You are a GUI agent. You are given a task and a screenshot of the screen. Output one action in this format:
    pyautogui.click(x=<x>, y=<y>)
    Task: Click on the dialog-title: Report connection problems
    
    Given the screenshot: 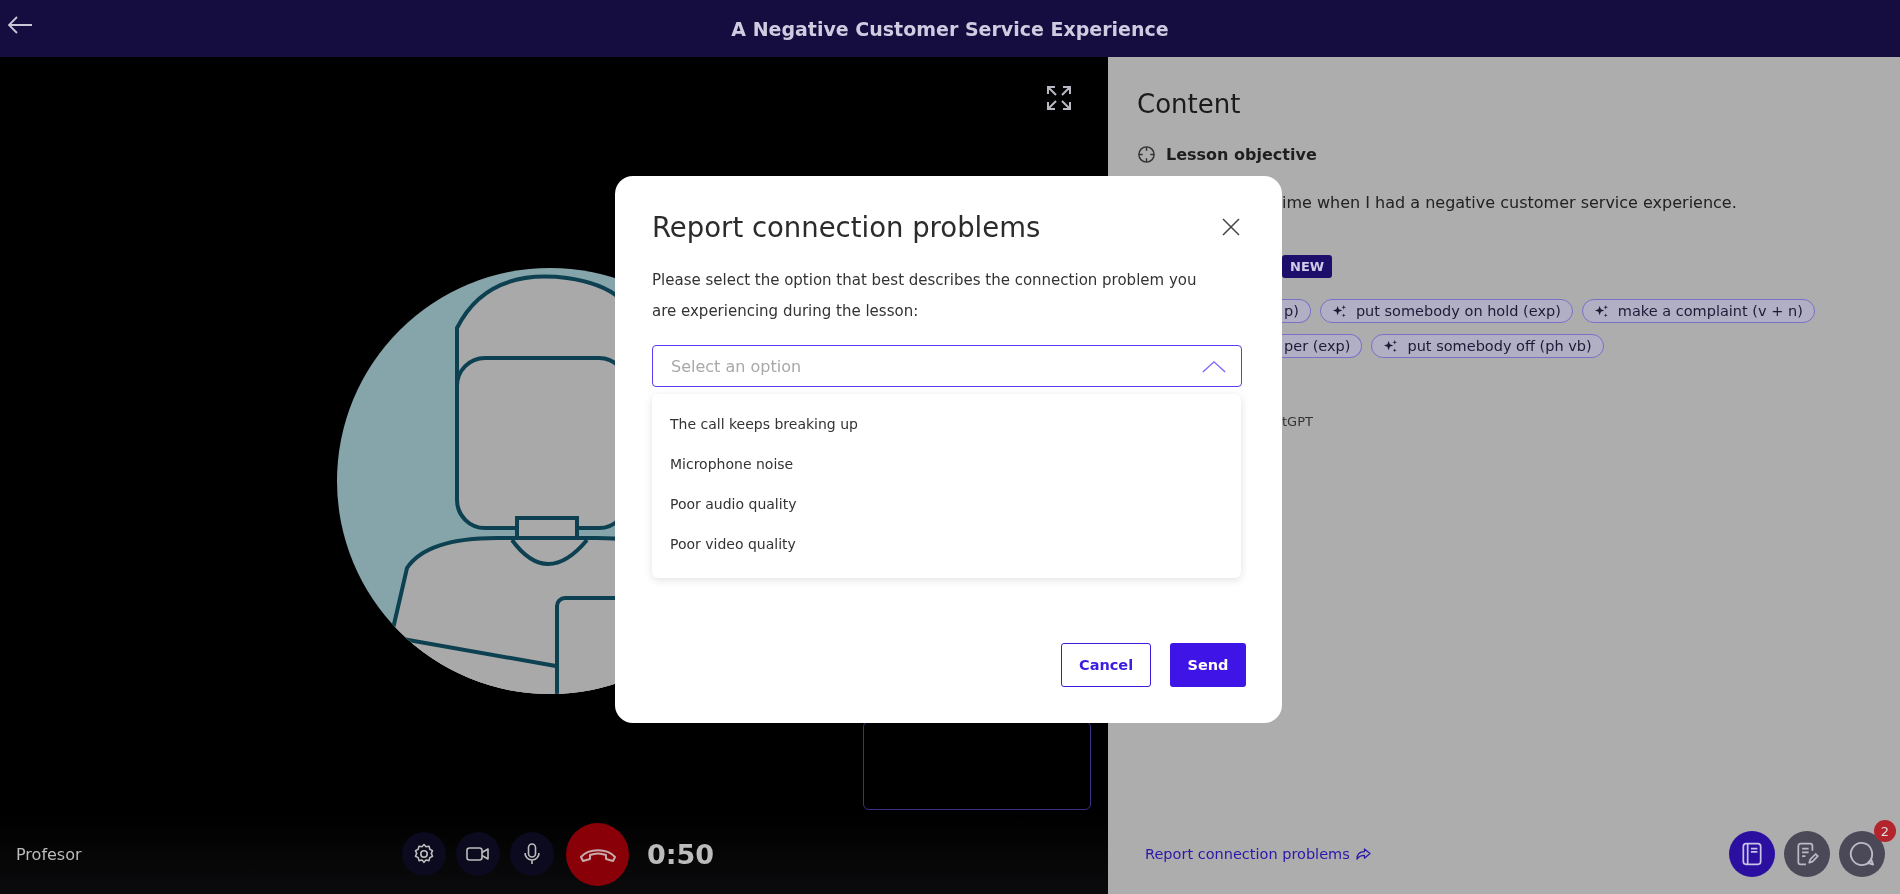 What is the action you would take?
    pyautogui.click(x=846, y=227)
    